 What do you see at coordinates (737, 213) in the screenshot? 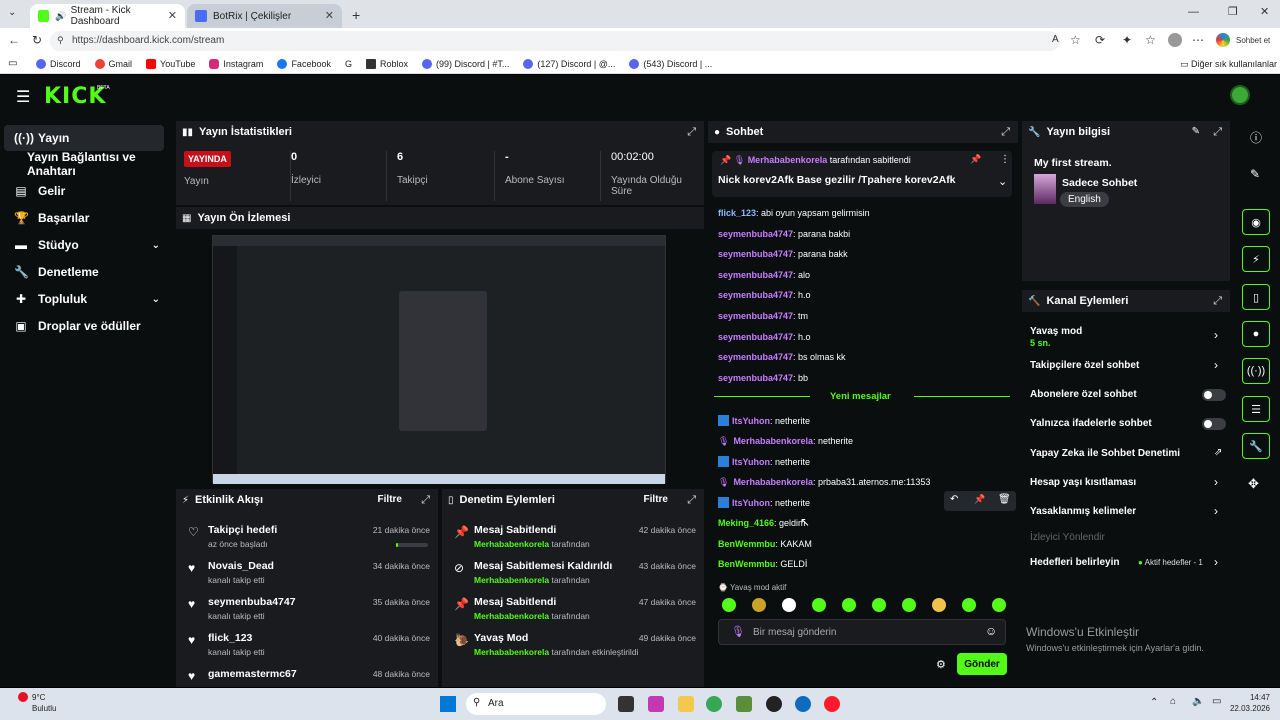
I see `chat-username: flick_123` at bounding box center [737, 213].